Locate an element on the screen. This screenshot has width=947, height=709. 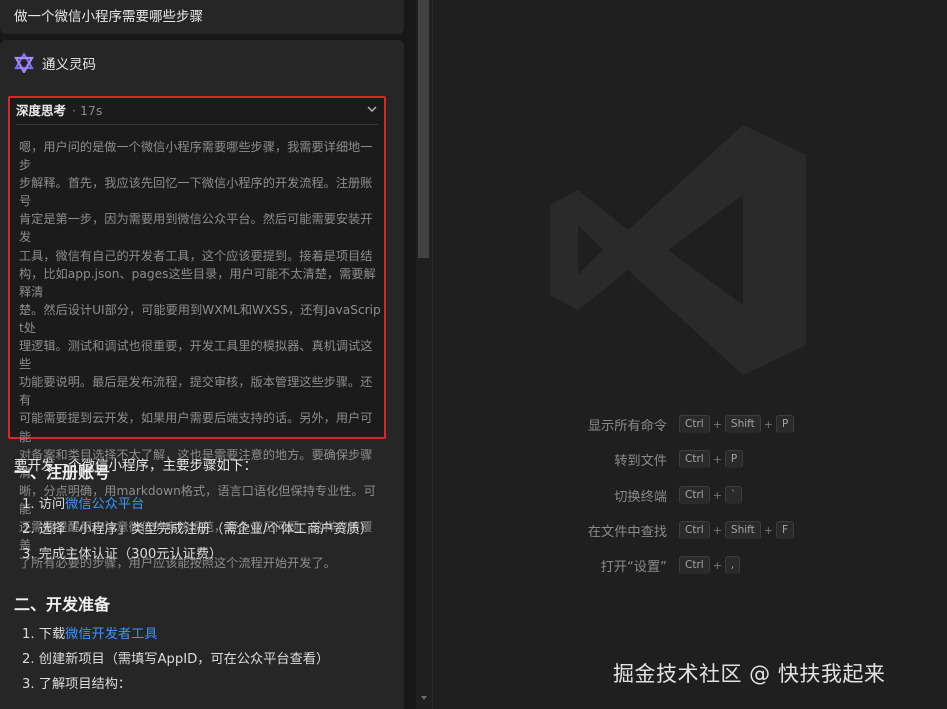
list-item: 1. 访问微信公众平台 is located at coordinates (197, 504).